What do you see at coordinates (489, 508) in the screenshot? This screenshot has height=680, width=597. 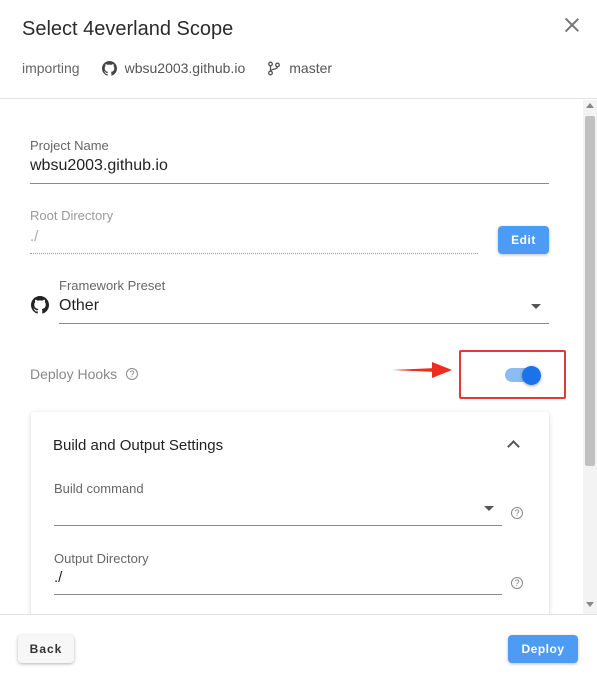 I see `build-command-caret-icon` at bounding box center [489, 508].